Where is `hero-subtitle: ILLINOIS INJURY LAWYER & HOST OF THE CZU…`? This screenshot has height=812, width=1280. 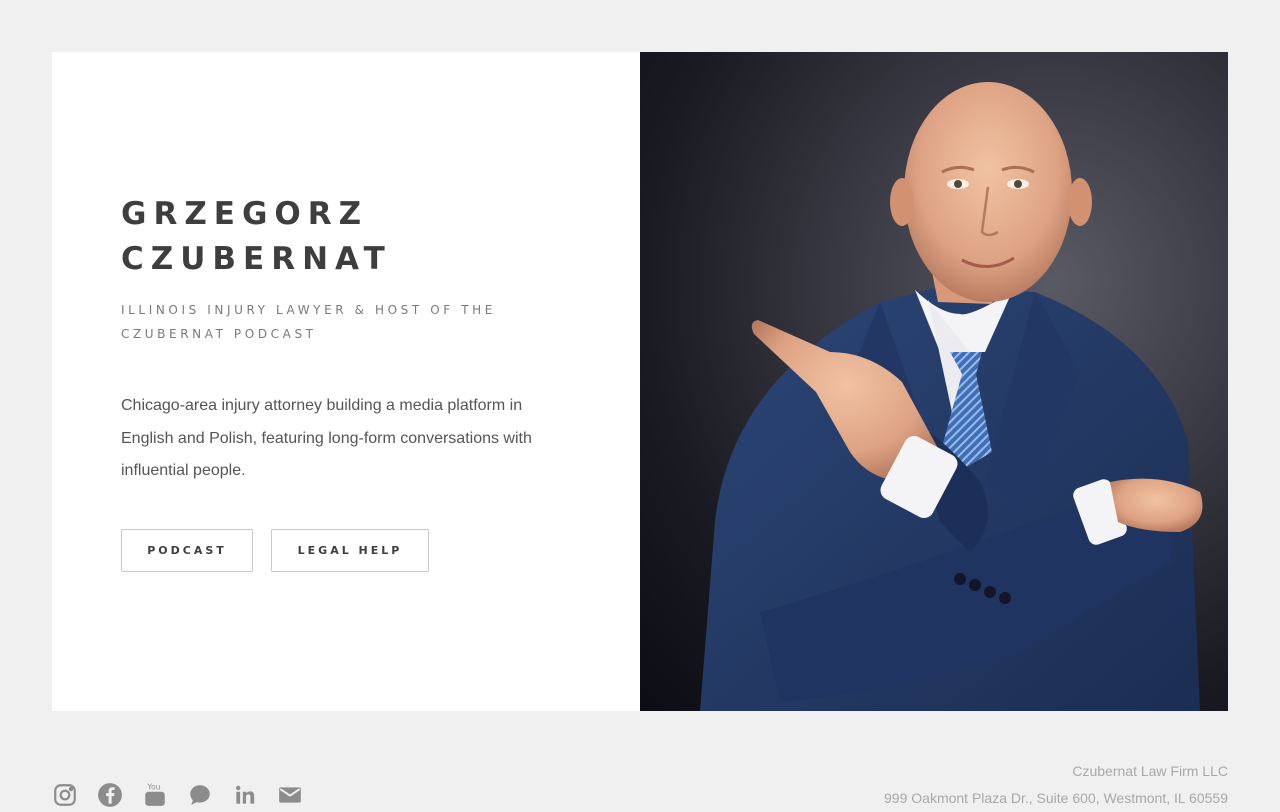 hero-subtitle: ILLINOIS INJURY LAWYER & HOST OF THE CZU… is located at coordinates (308, 322).